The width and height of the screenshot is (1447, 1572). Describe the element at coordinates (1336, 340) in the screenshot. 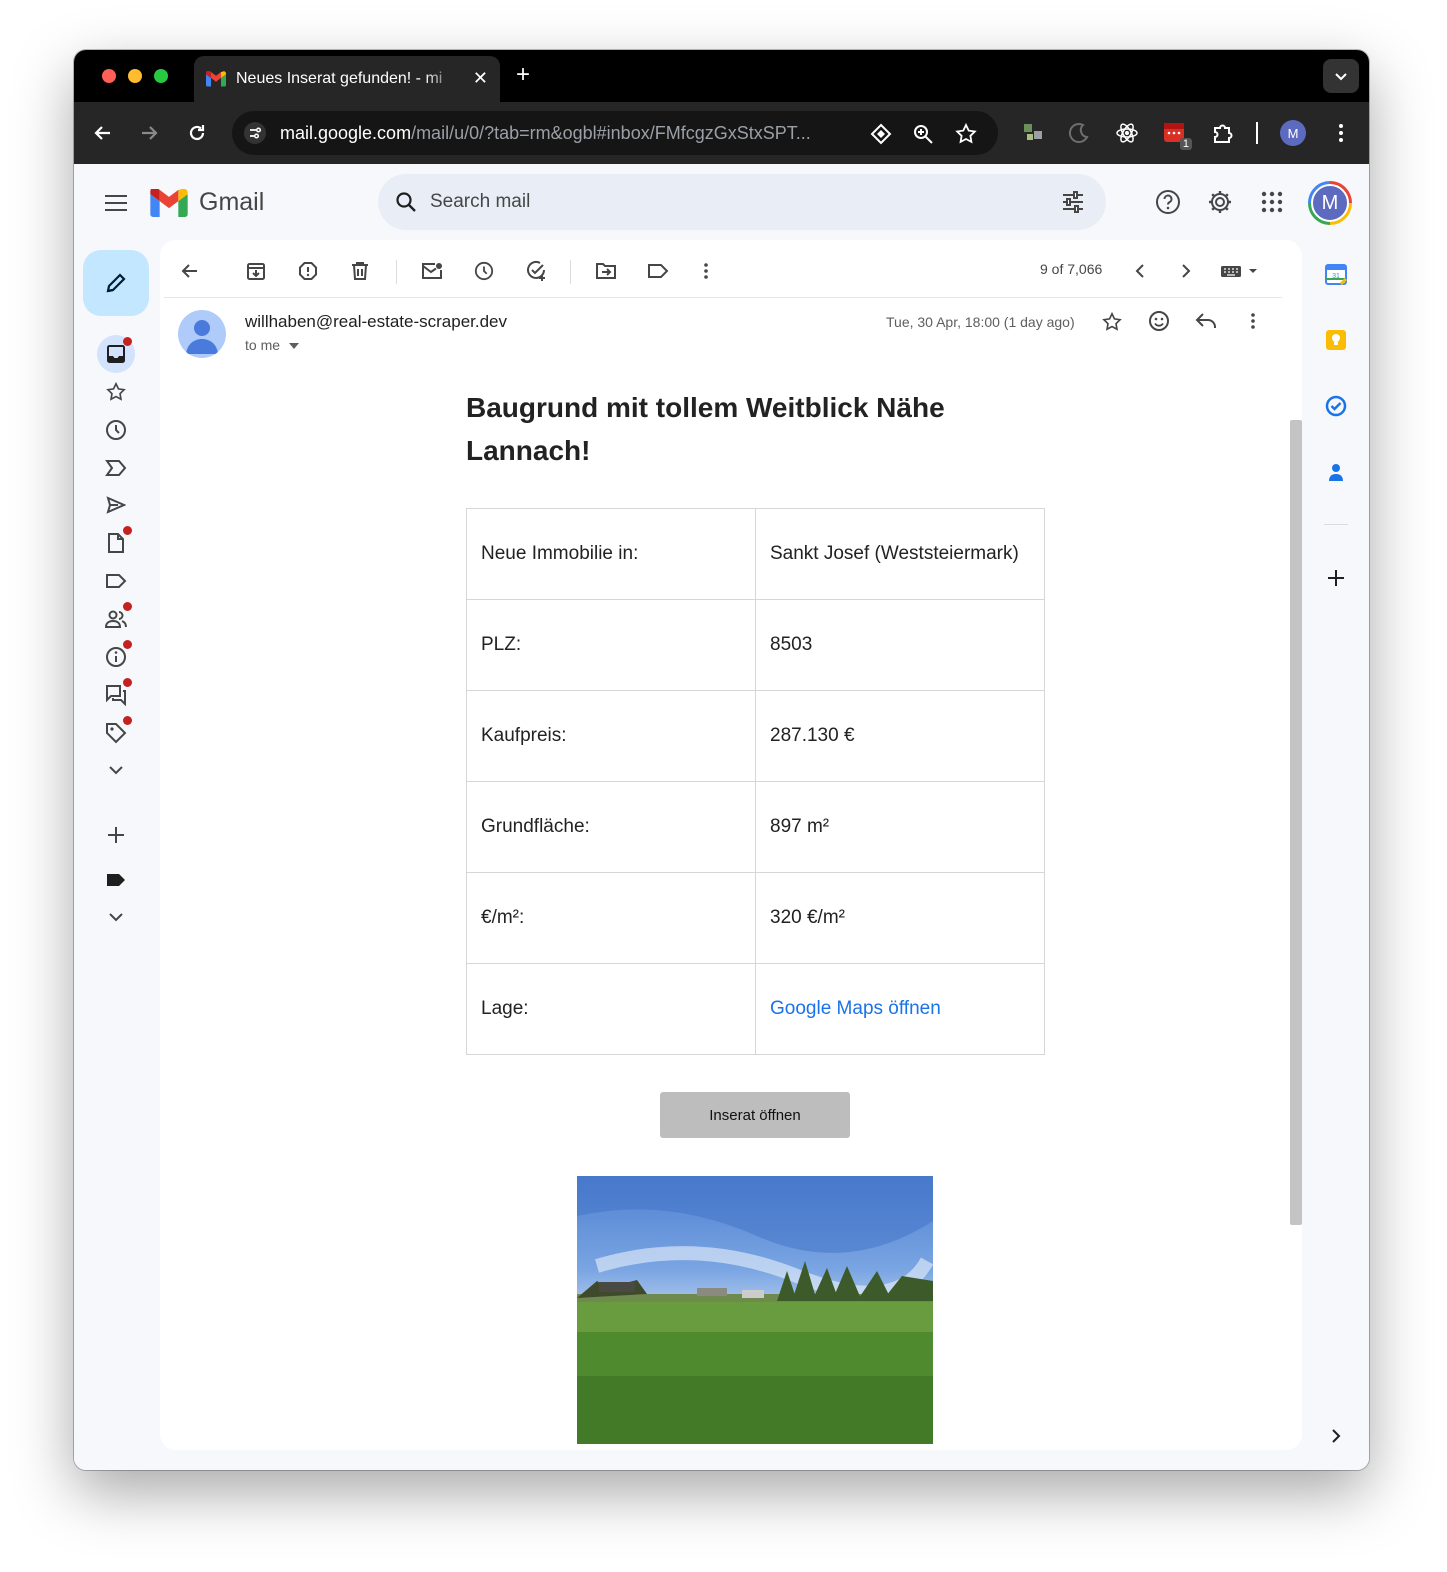

I see `keep-app-button` at that location.